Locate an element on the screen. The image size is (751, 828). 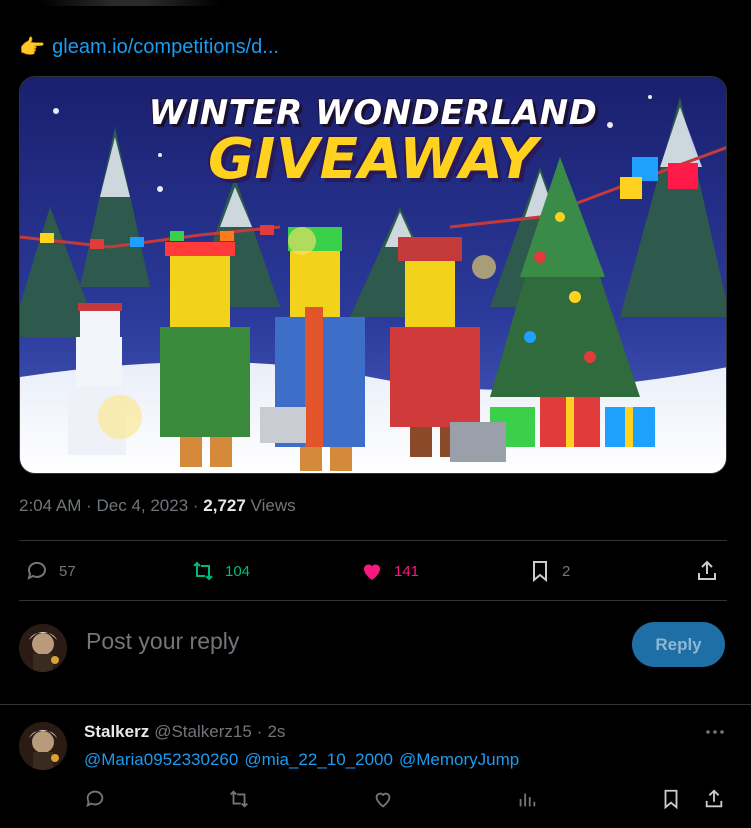
reply-like-button is located at coordinates (384, 800).